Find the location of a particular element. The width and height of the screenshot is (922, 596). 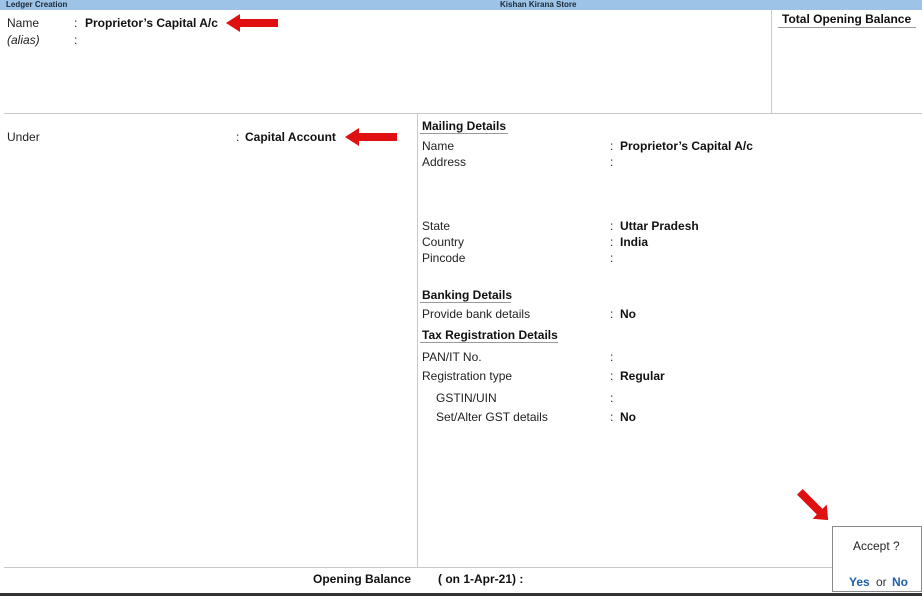

set-alter-gst-field: No is located at coordinates (628, 417).